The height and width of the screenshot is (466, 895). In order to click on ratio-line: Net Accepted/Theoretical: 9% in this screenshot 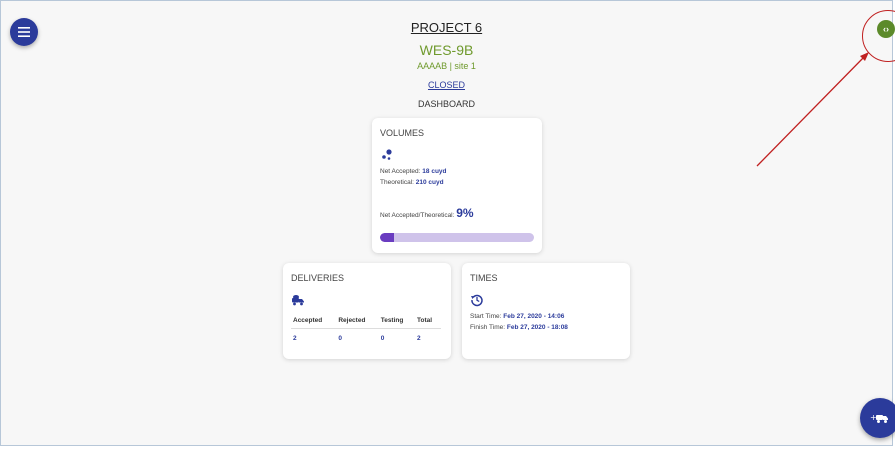, I will do `click(427, 213)`.